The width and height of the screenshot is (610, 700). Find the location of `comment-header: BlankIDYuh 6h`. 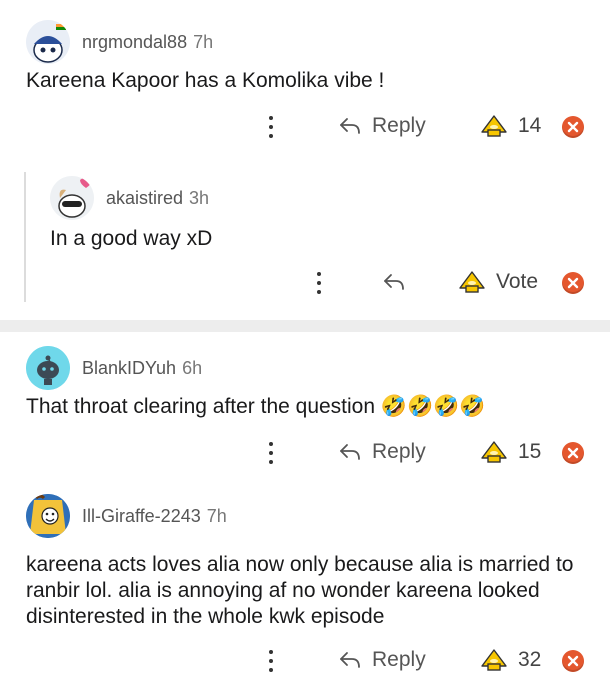

comment-header: BlankIDYuh 6h is located at coordinates (114, 368).